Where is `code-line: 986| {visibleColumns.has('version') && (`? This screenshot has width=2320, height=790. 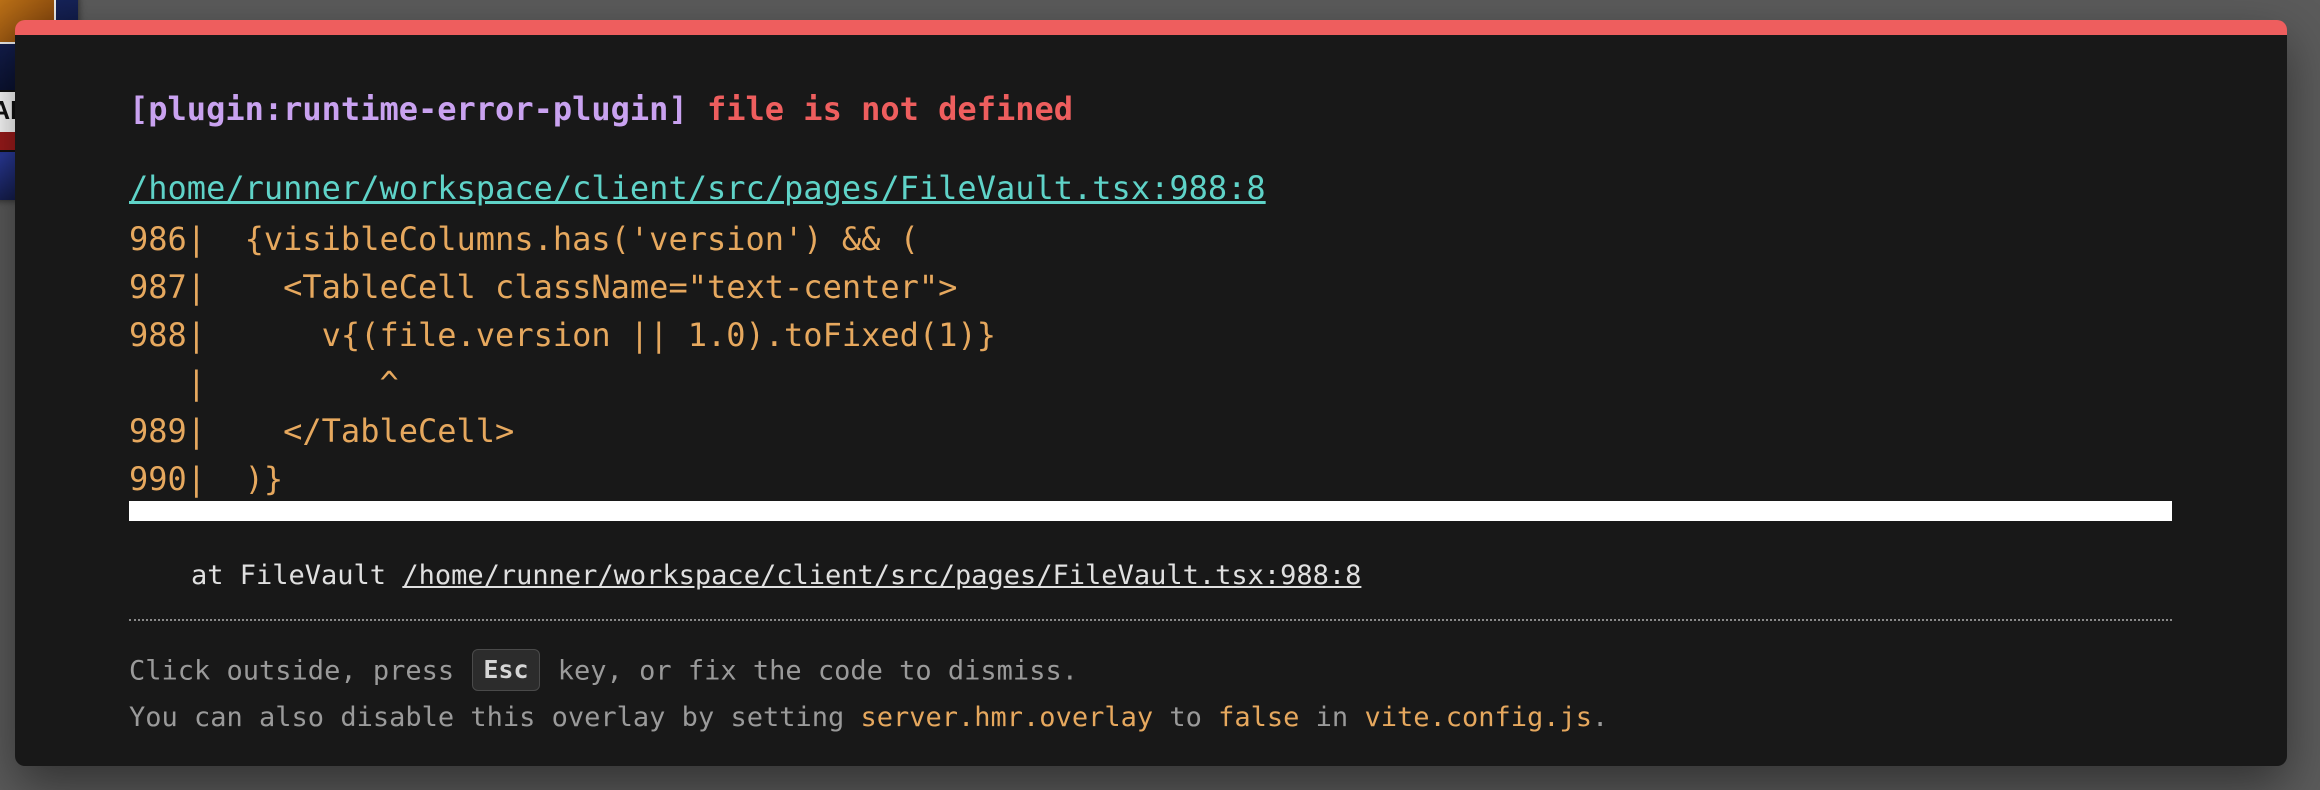
code-line: 986| {visibleColumns.has('version') && ( is located at coordinates (524, 239).